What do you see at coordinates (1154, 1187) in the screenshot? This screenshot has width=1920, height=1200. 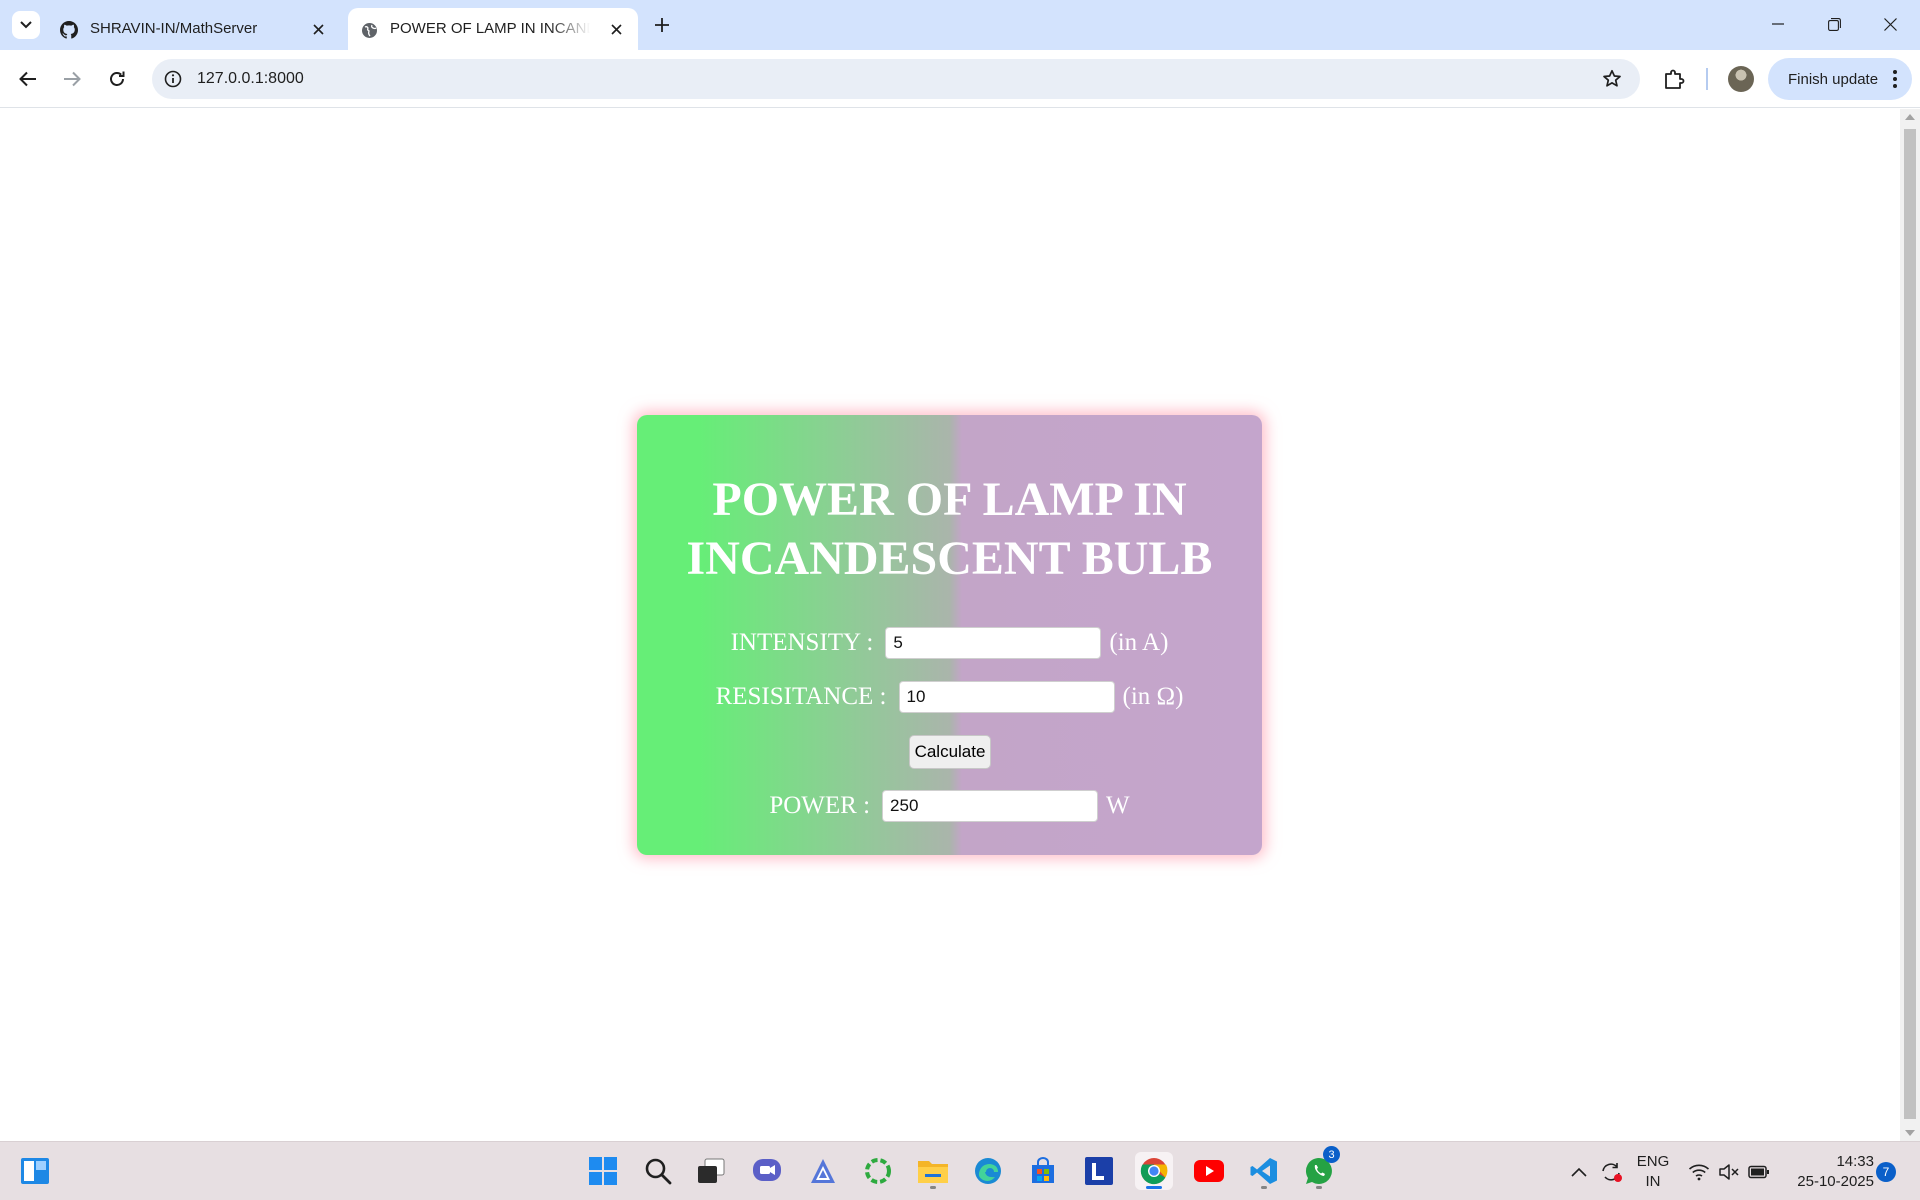 I see `active-indicator` at bounding box center [1154, 1187].